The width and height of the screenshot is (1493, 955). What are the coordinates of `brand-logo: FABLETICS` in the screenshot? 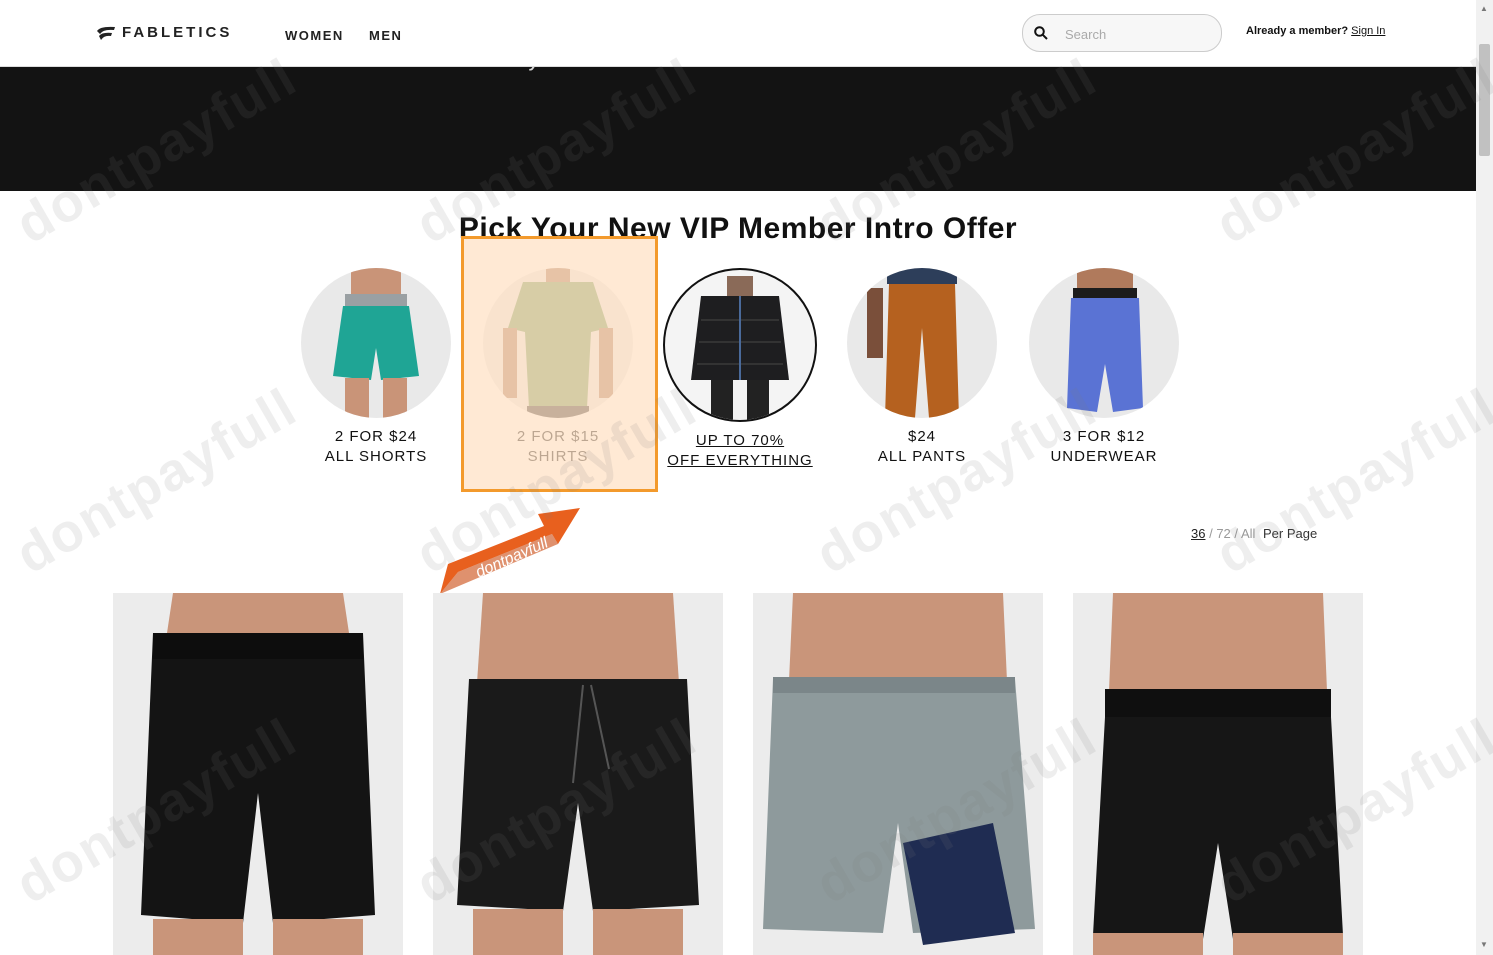 It's located at (164, 32).